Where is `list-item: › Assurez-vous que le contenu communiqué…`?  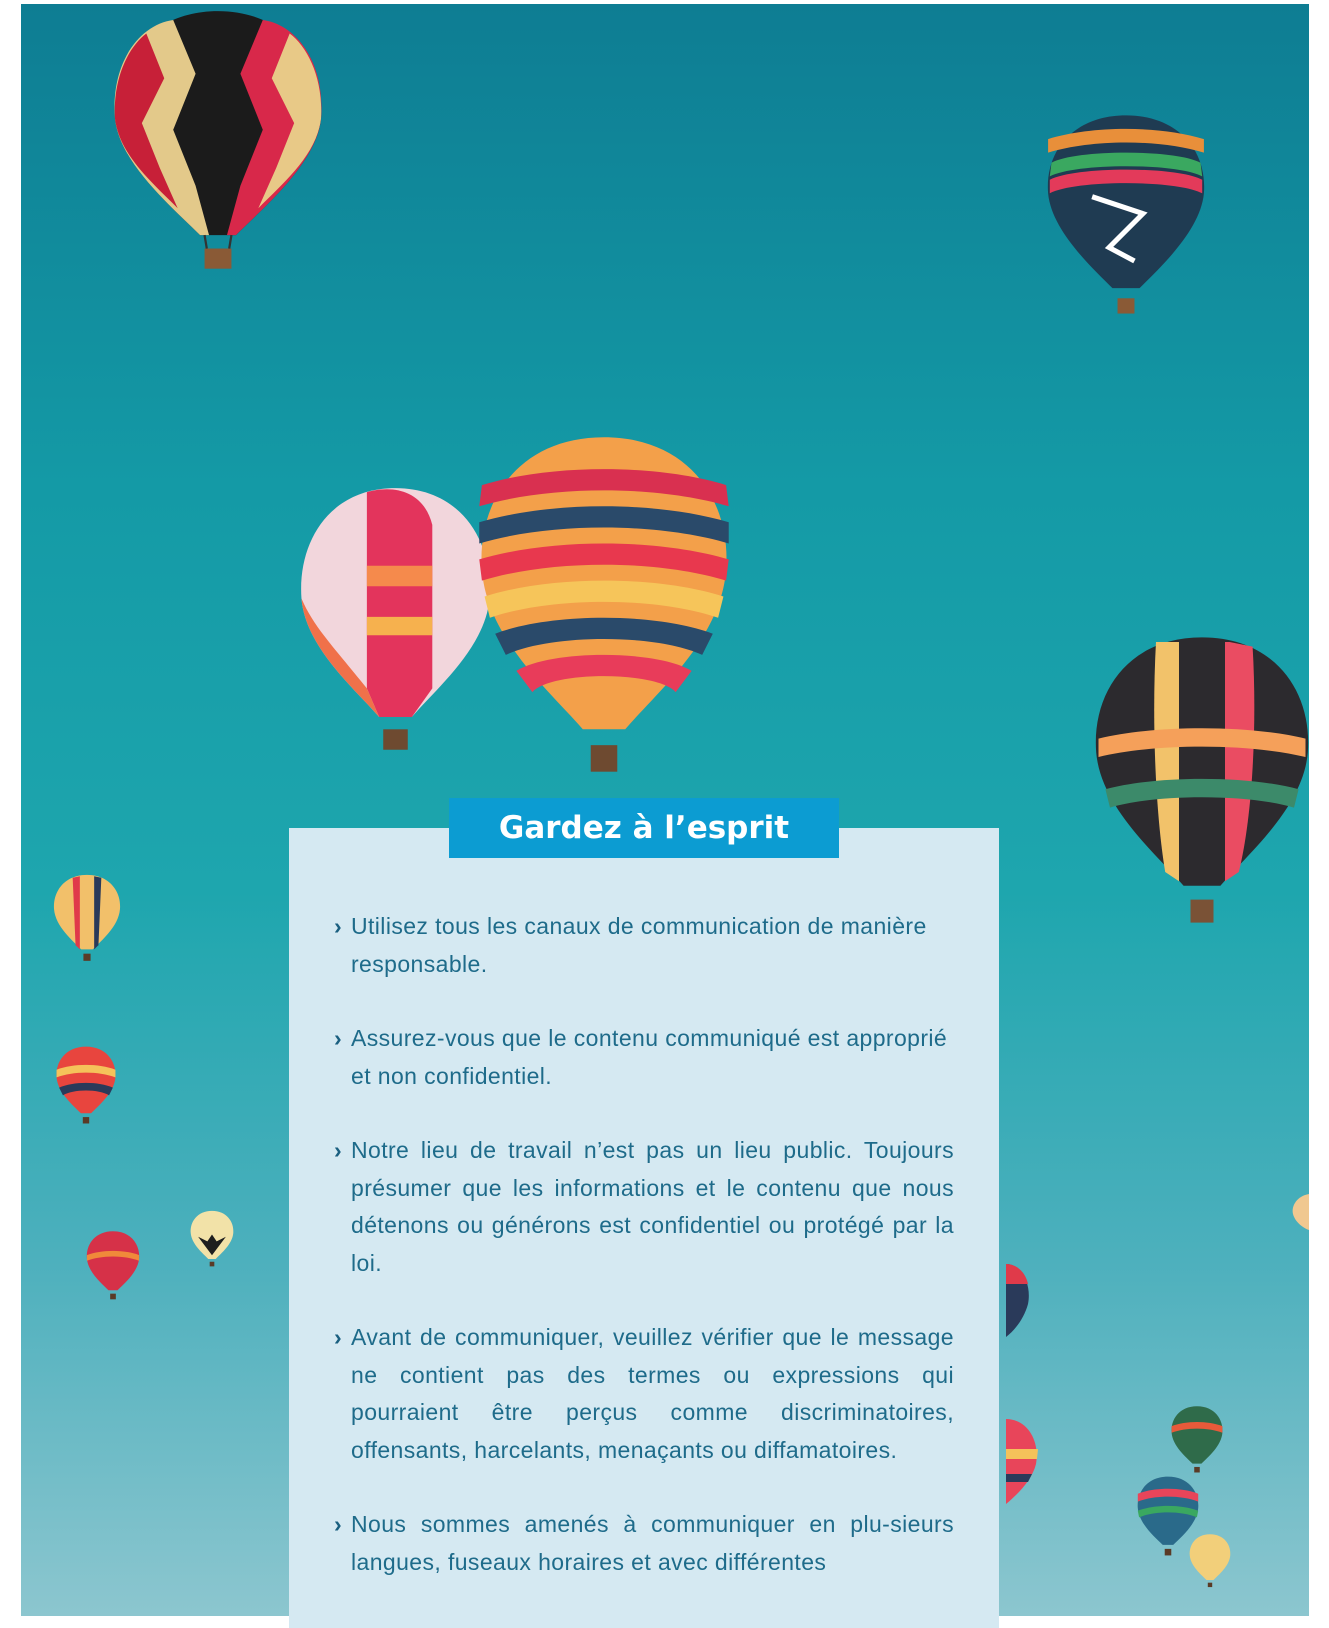
list-item: › Assurez-vous que le contenu communiqué… is located at coordinates (644, 1057).